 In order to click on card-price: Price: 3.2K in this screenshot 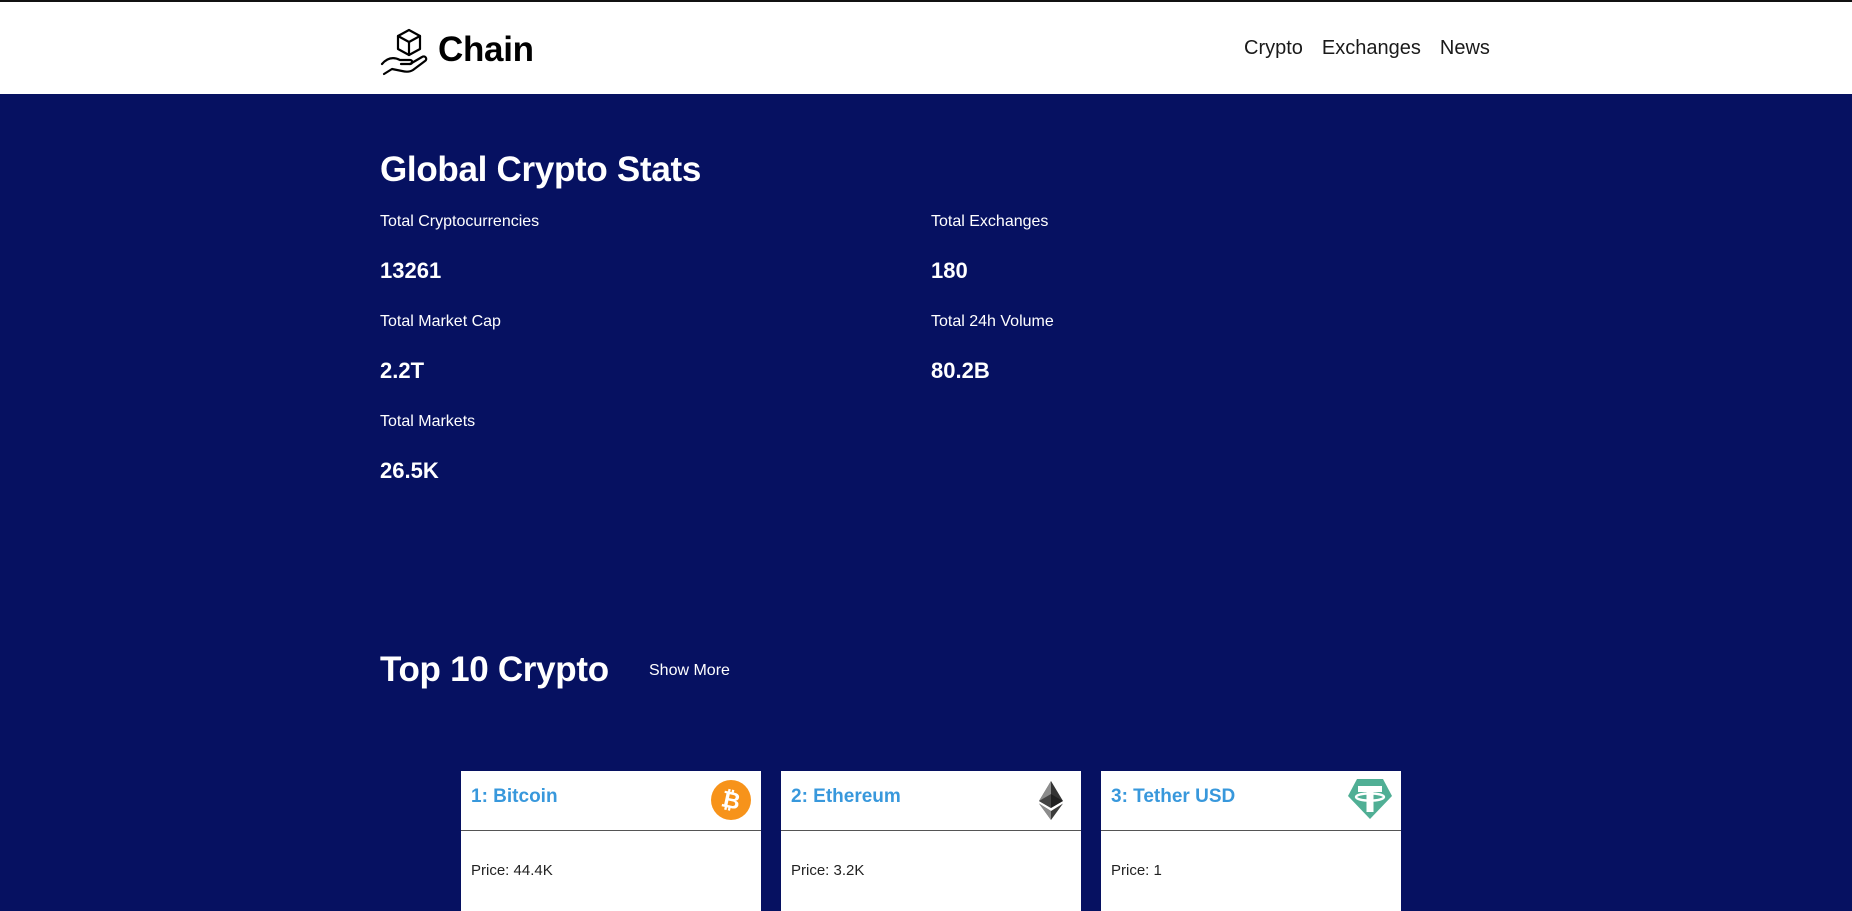, I will do `click(828, 870)`.